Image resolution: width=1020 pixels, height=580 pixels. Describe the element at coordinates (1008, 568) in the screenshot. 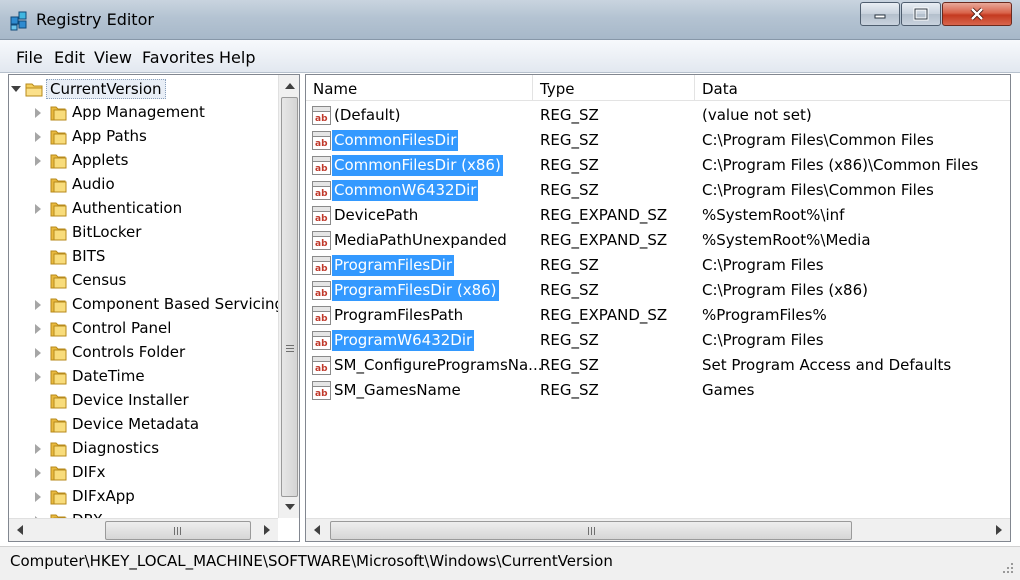

I see `resize-grip-icon` at that location.